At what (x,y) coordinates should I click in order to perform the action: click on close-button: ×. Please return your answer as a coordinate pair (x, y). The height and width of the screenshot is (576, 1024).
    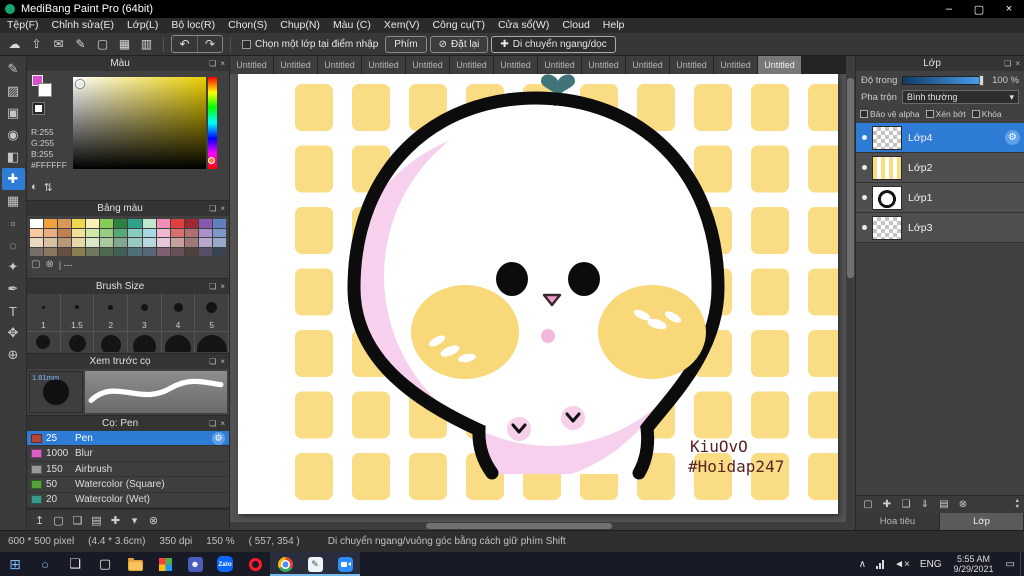
    Looking at the image, I should click on (1009, 9).